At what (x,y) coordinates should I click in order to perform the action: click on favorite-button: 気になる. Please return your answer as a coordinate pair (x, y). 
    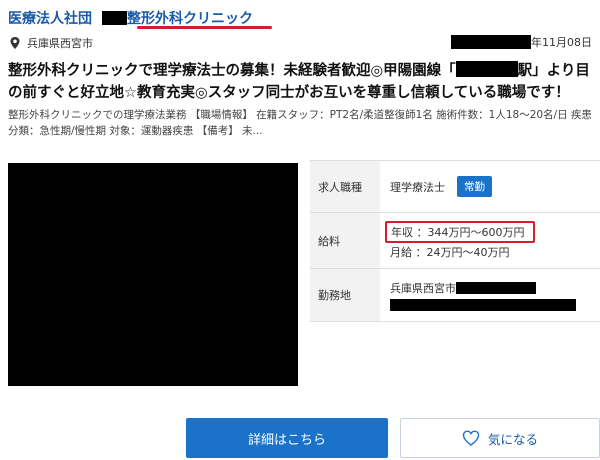
    Looking at the image, I should click on (500, 438).